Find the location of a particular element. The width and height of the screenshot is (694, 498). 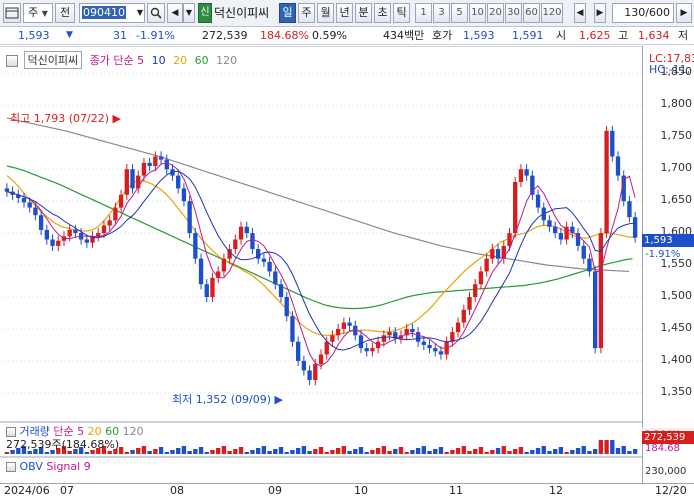

obv-signal: Signal 9 is located at coordinates (68, 466).